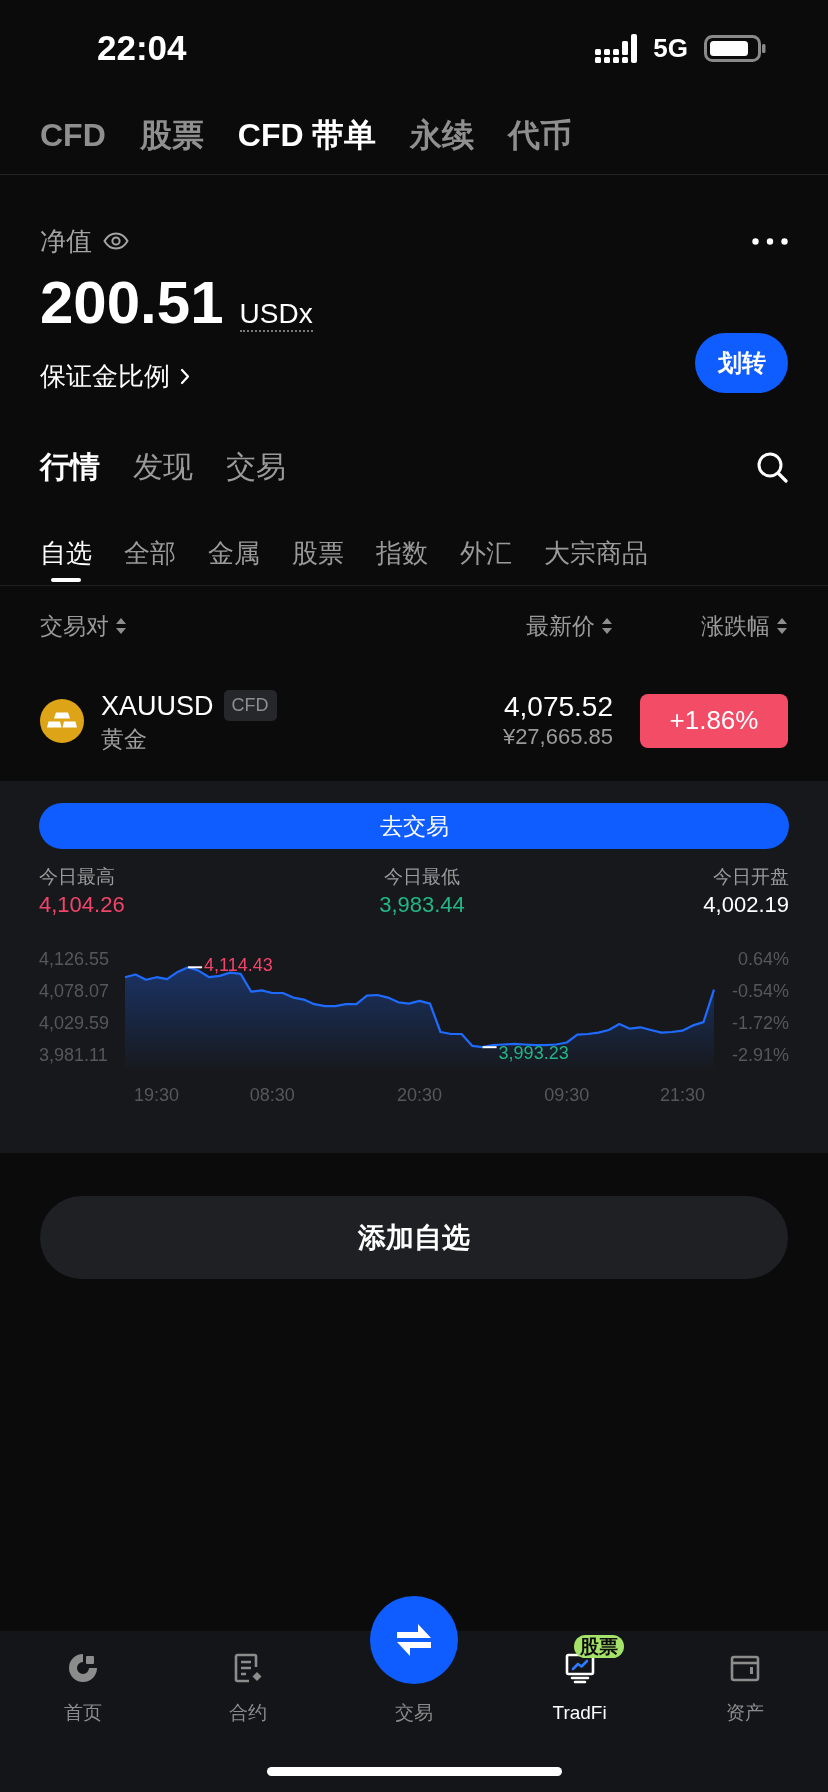 The image size is (828, 1792). What do you see at coordinates (422, 905) in the screenshot?
I see `stat-value: 3,983.44` at bounding box center [422, 905].